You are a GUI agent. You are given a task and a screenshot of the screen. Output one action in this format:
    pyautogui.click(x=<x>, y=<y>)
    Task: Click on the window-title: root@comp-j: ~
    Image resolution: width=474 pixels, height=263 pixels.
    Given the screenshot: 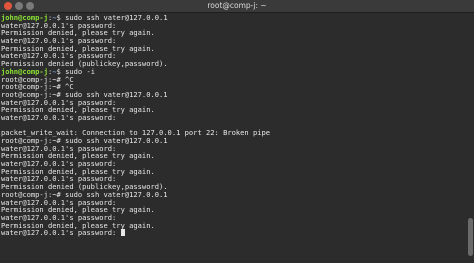 What is the action you would take?
    pyautogui.click(x=237, y=5)
    